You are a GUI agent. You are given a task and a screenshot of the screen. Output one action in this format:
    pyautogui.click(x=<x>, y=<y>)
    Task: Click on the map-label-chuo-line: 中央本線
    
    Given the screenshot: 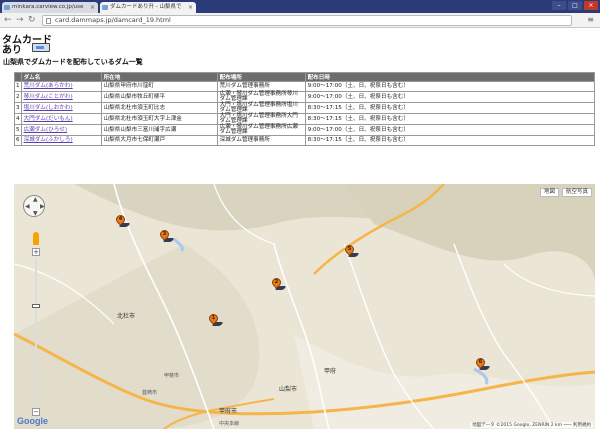 What is the action you would take?
    pyautogui.click(x=229, y=424)
    